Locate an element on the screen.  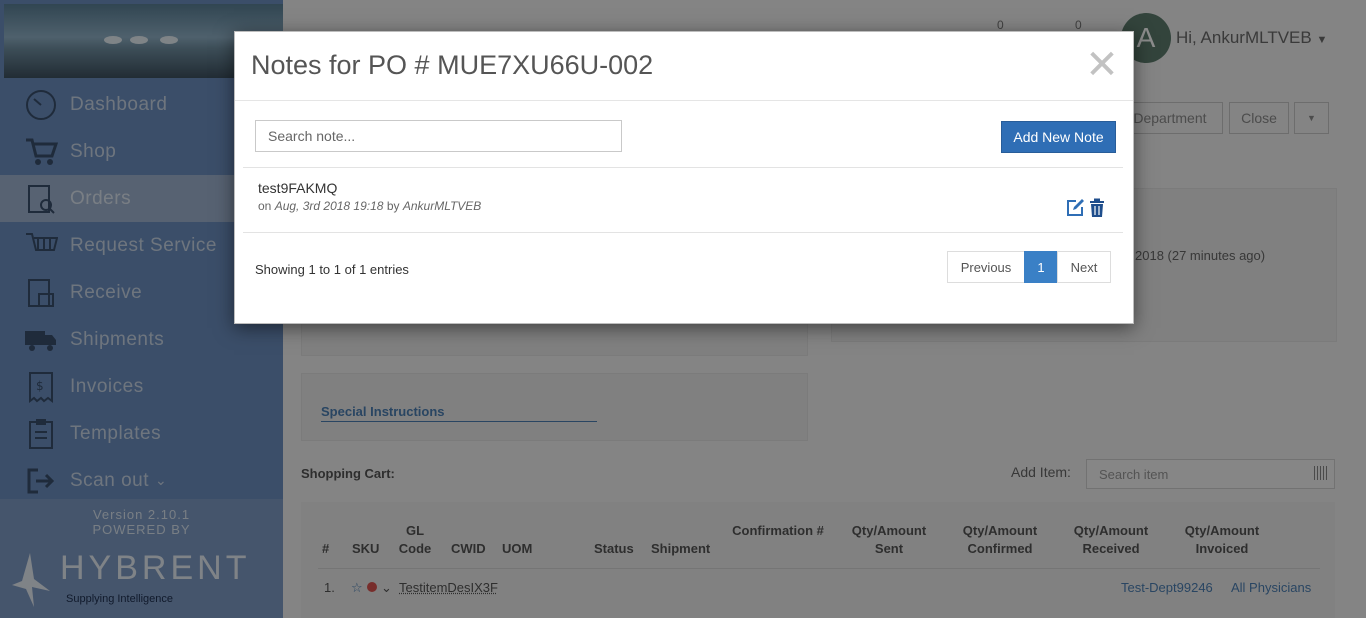
note-author: AnkurMLTVEB is located at coordinates (442, 206).